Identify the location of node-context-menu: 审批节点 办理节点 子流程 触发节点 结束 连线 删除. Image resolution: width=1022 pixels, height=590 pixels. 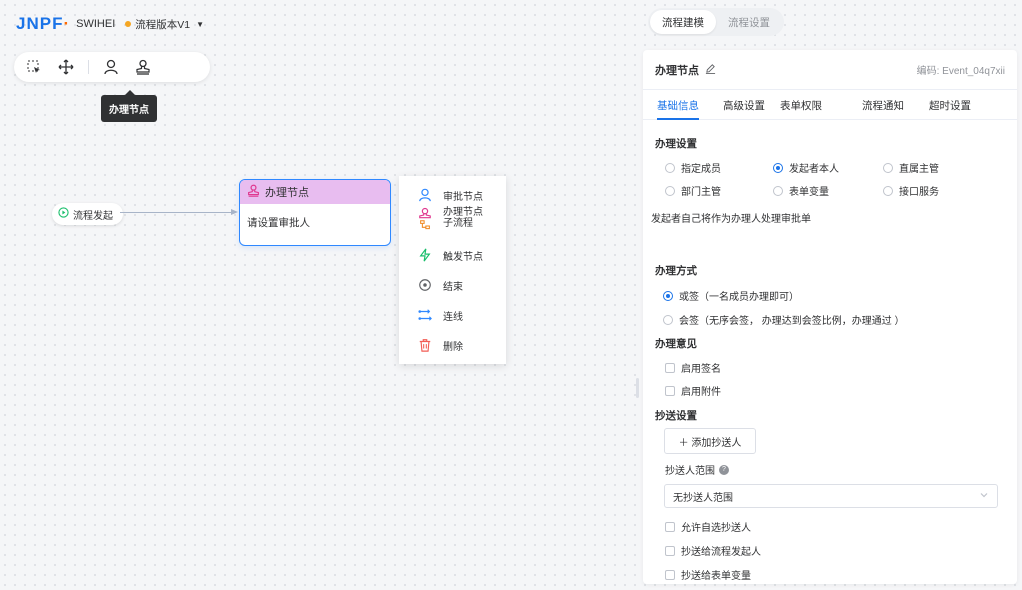
(452, 270).